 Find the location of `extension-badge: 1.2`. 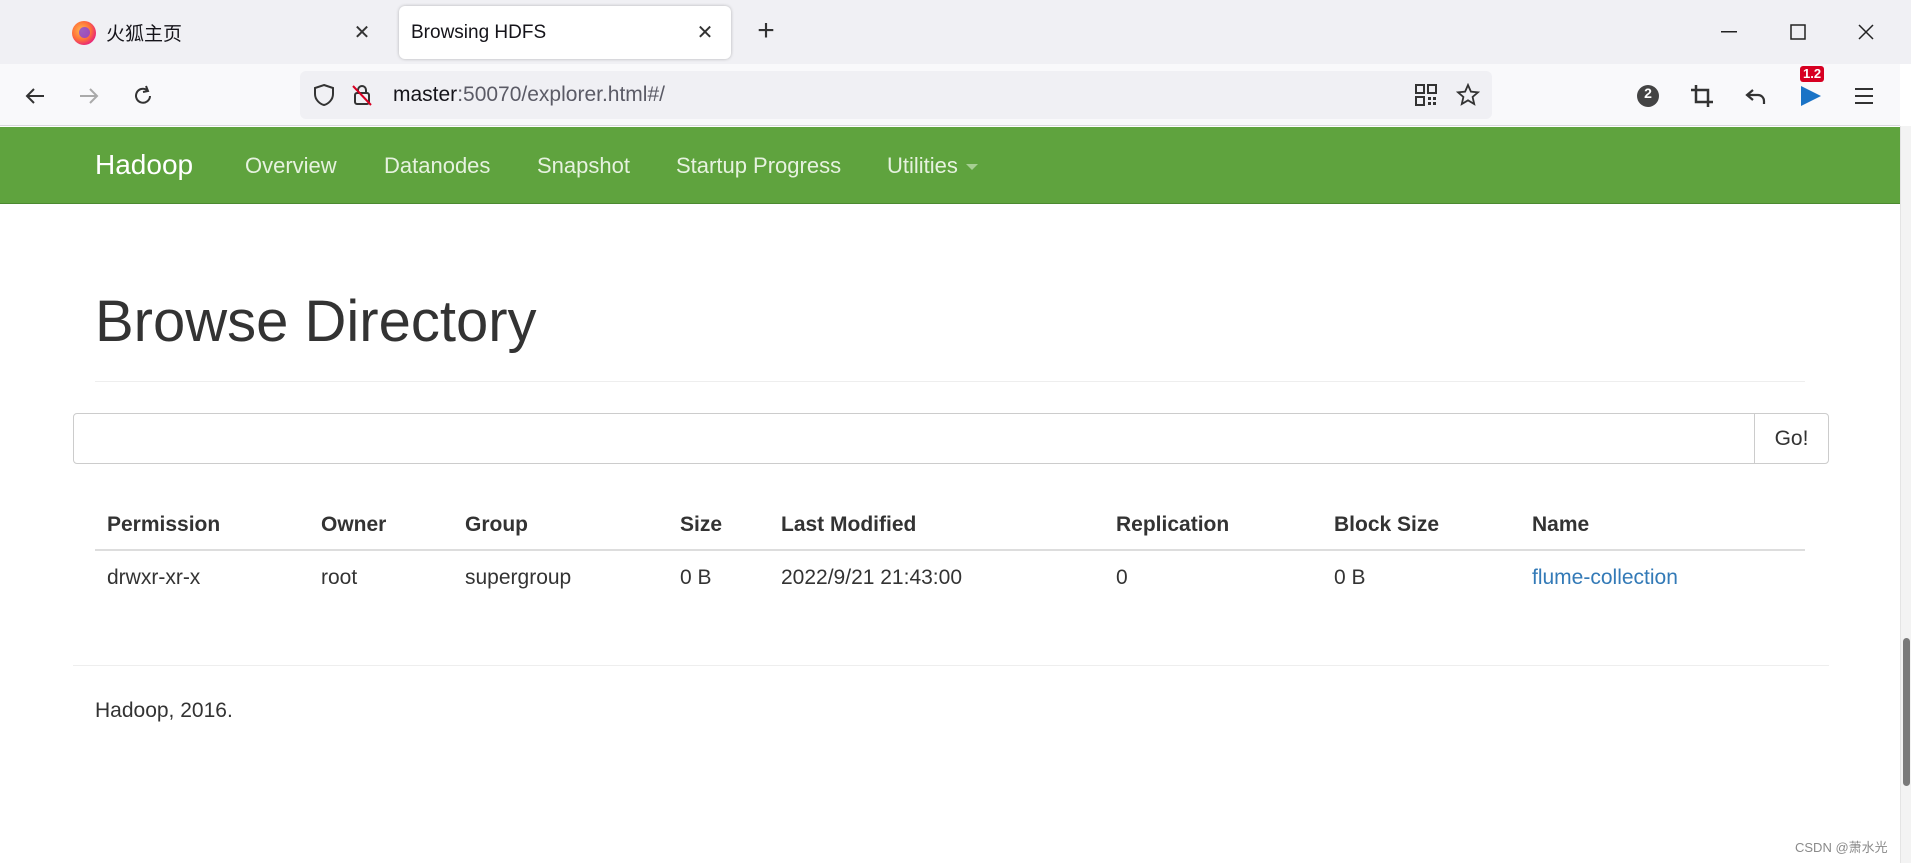

extension-badge: 1.2 is located at coordinates (1812, 74).